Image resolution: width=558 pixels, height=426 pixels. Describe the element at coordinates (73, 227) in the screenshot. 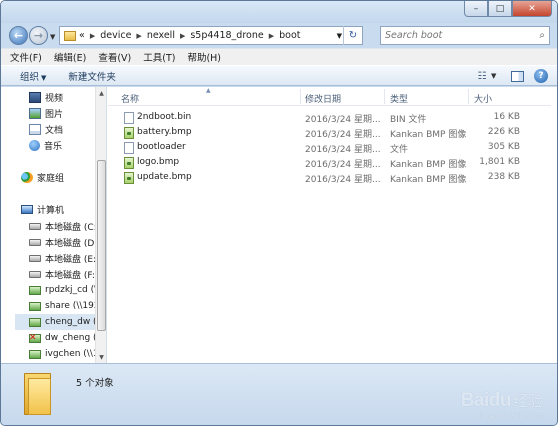

I see `nav-item-label: 本地磁盘 (C:)` at that location.